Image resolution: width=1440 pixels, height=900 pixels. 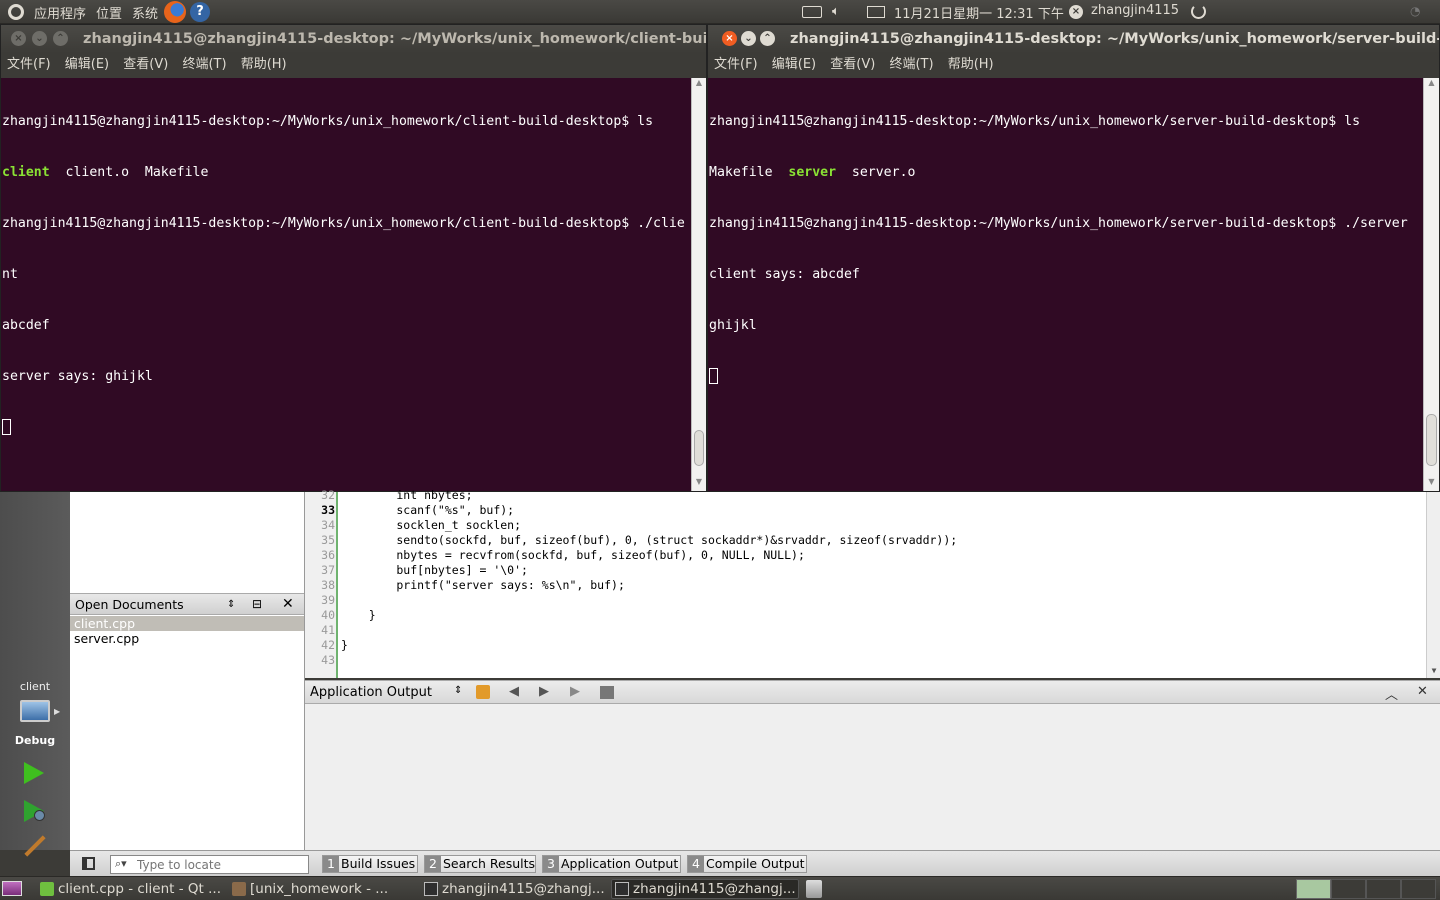 What do you see at coordinates (121, 863) in the screenshot?
I see `search-icon: ⌕▾` at bounding box center [121, 863].